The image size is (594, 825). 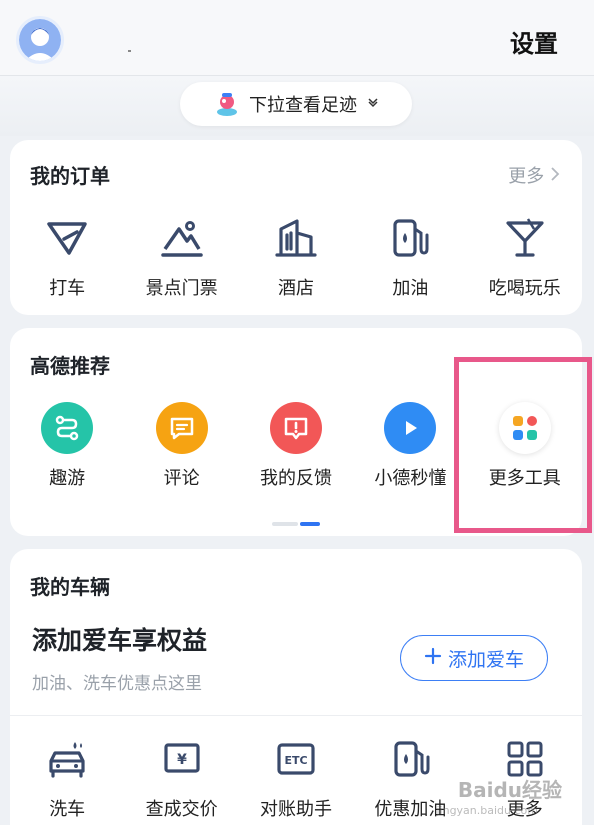 What do you see at coordinates (285, 524) in the screenshot?
I see `page-dot-inactive` at bounding box center [285, 524].